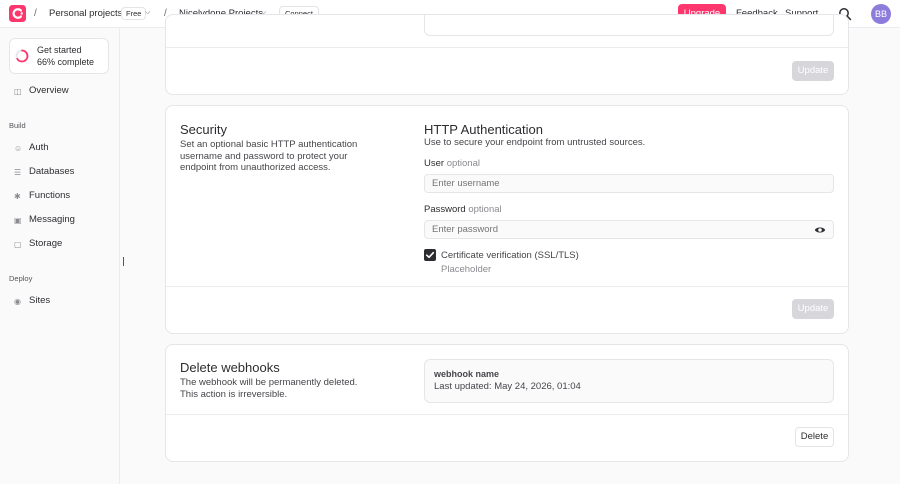  What do you see at coordinates (230, 367) in the screenshot?
I see `section-title: Delete webhooks` at bounding box center [230, 367].